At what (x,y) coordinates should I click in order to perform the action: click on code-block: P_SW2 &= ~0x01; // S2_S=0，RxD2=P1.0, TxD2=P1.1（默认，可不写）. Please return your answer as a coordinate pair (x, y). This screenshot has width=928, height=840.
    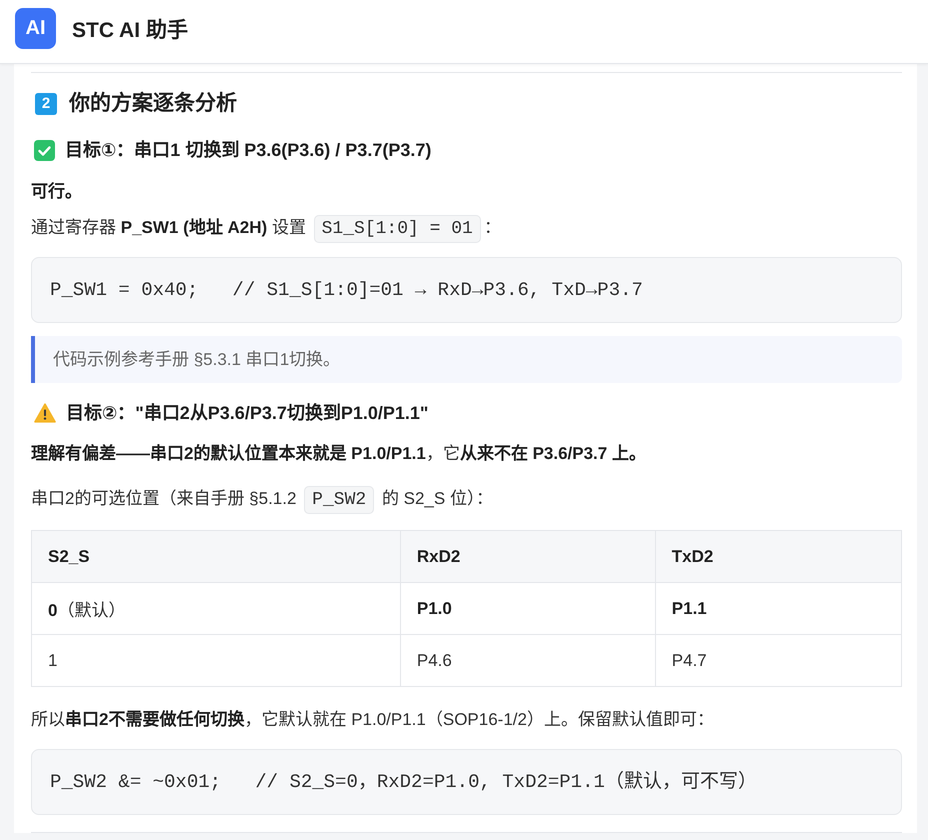
    Looking at the image, I should click on (466, 782).